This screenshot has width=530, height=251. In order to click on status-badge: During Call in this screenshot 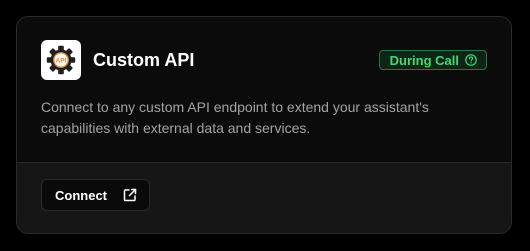, I will do `click(432, 60)`.